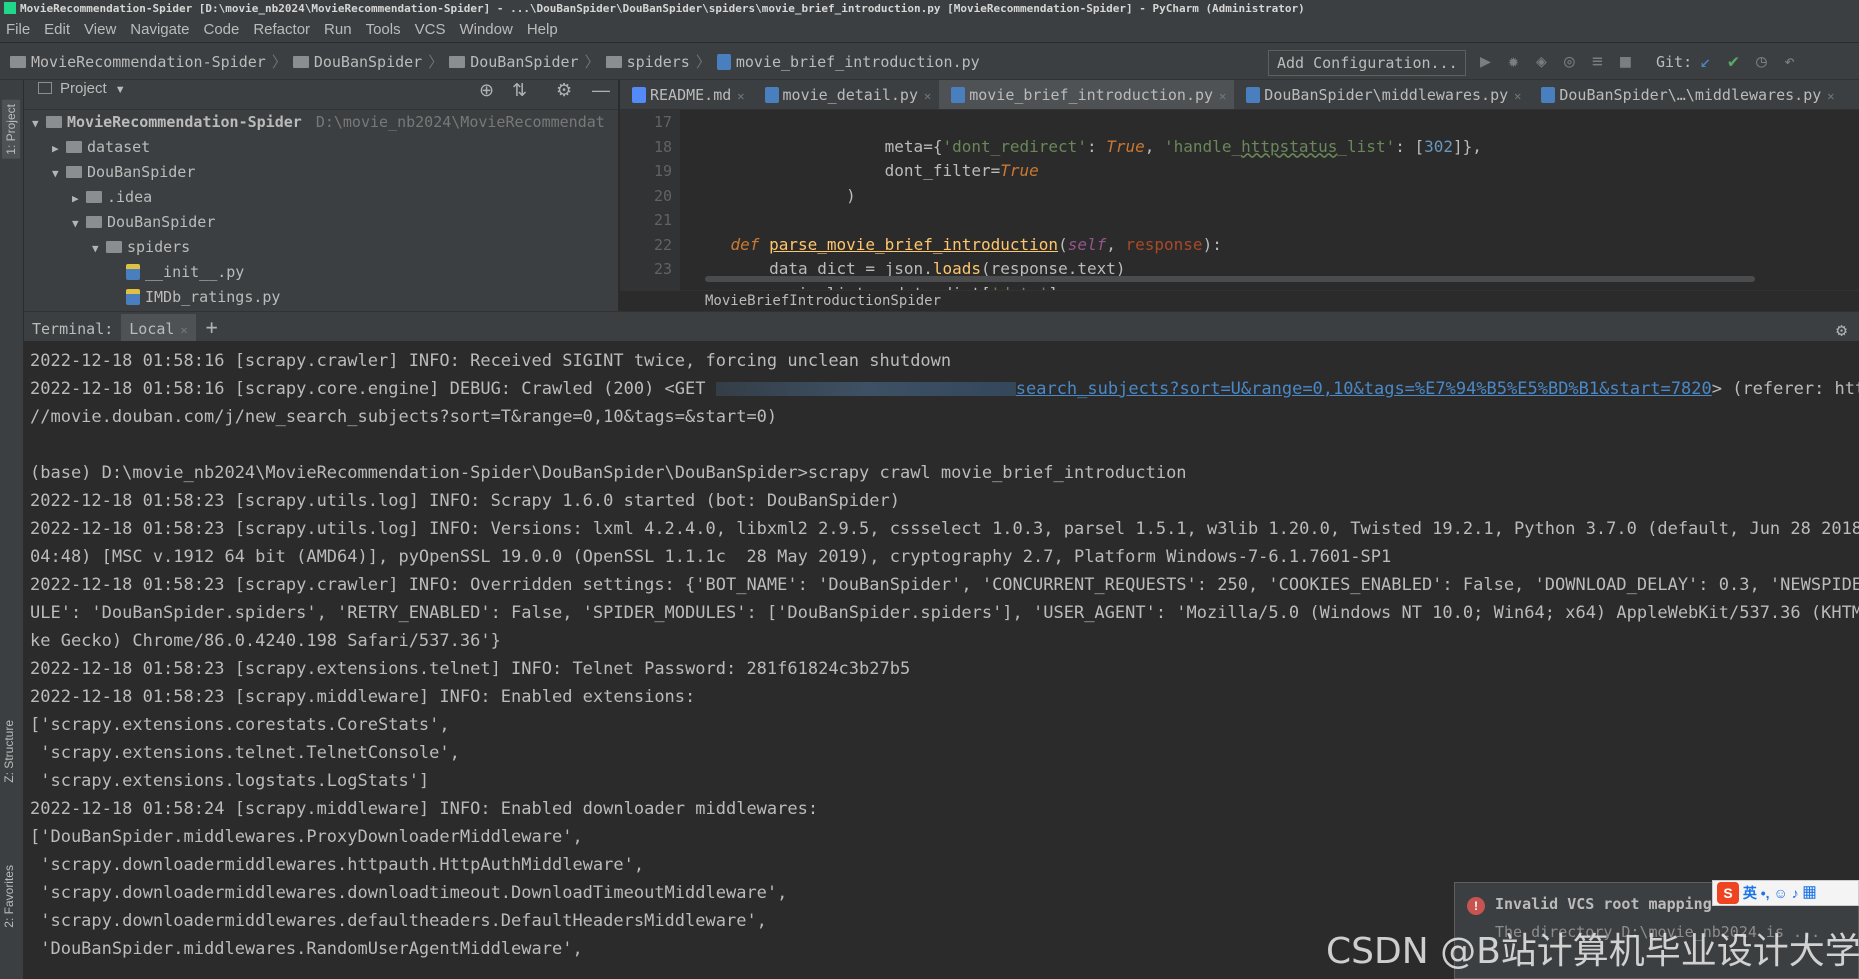 Image resolution: width=1859 pixels, height=979 pixels. I want to click on editor-tab: DouBanSpider\middlewares.py ✕, so click(1381, 94).